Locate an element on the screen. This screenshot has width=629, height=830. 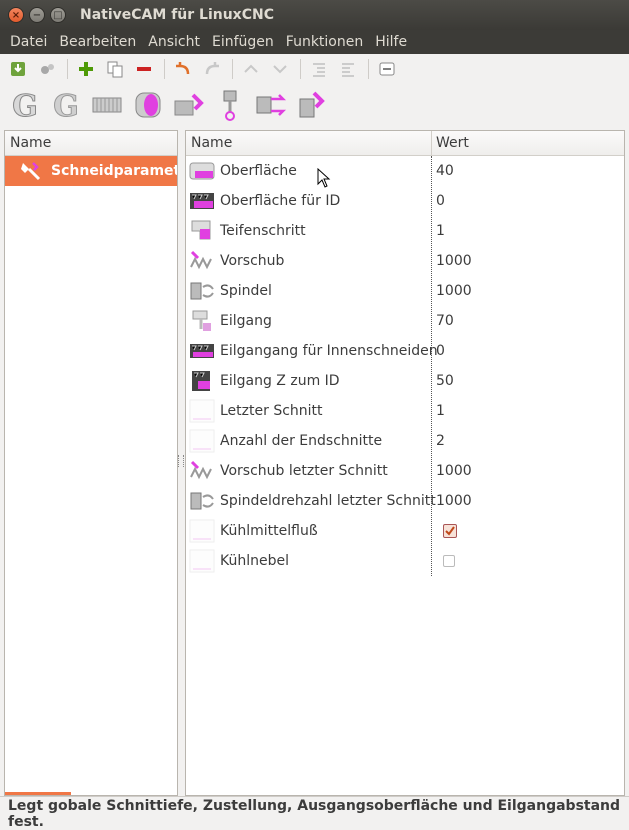
svg-text: G is located at coordinates (66, 105).